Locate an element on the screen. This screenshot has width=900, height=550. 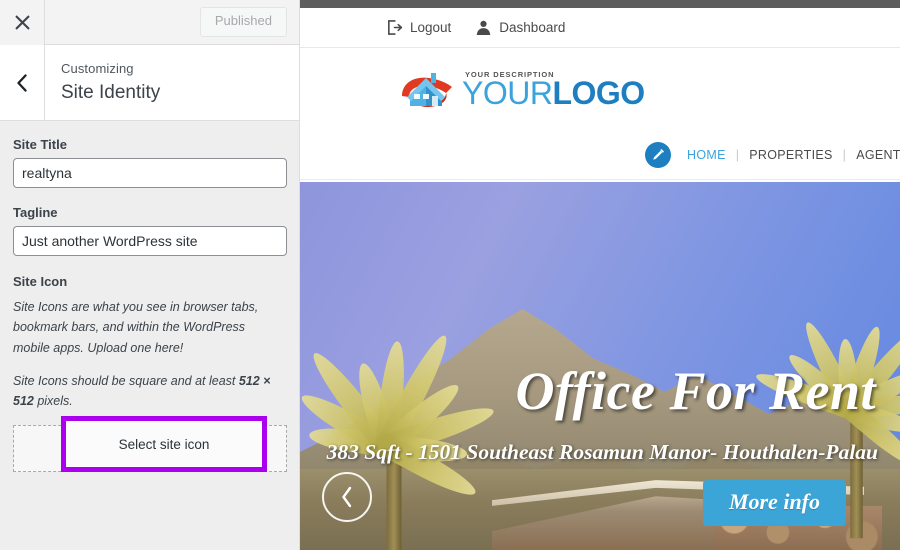
breadcrumb: Customizing is located at coordinates (97, 68).